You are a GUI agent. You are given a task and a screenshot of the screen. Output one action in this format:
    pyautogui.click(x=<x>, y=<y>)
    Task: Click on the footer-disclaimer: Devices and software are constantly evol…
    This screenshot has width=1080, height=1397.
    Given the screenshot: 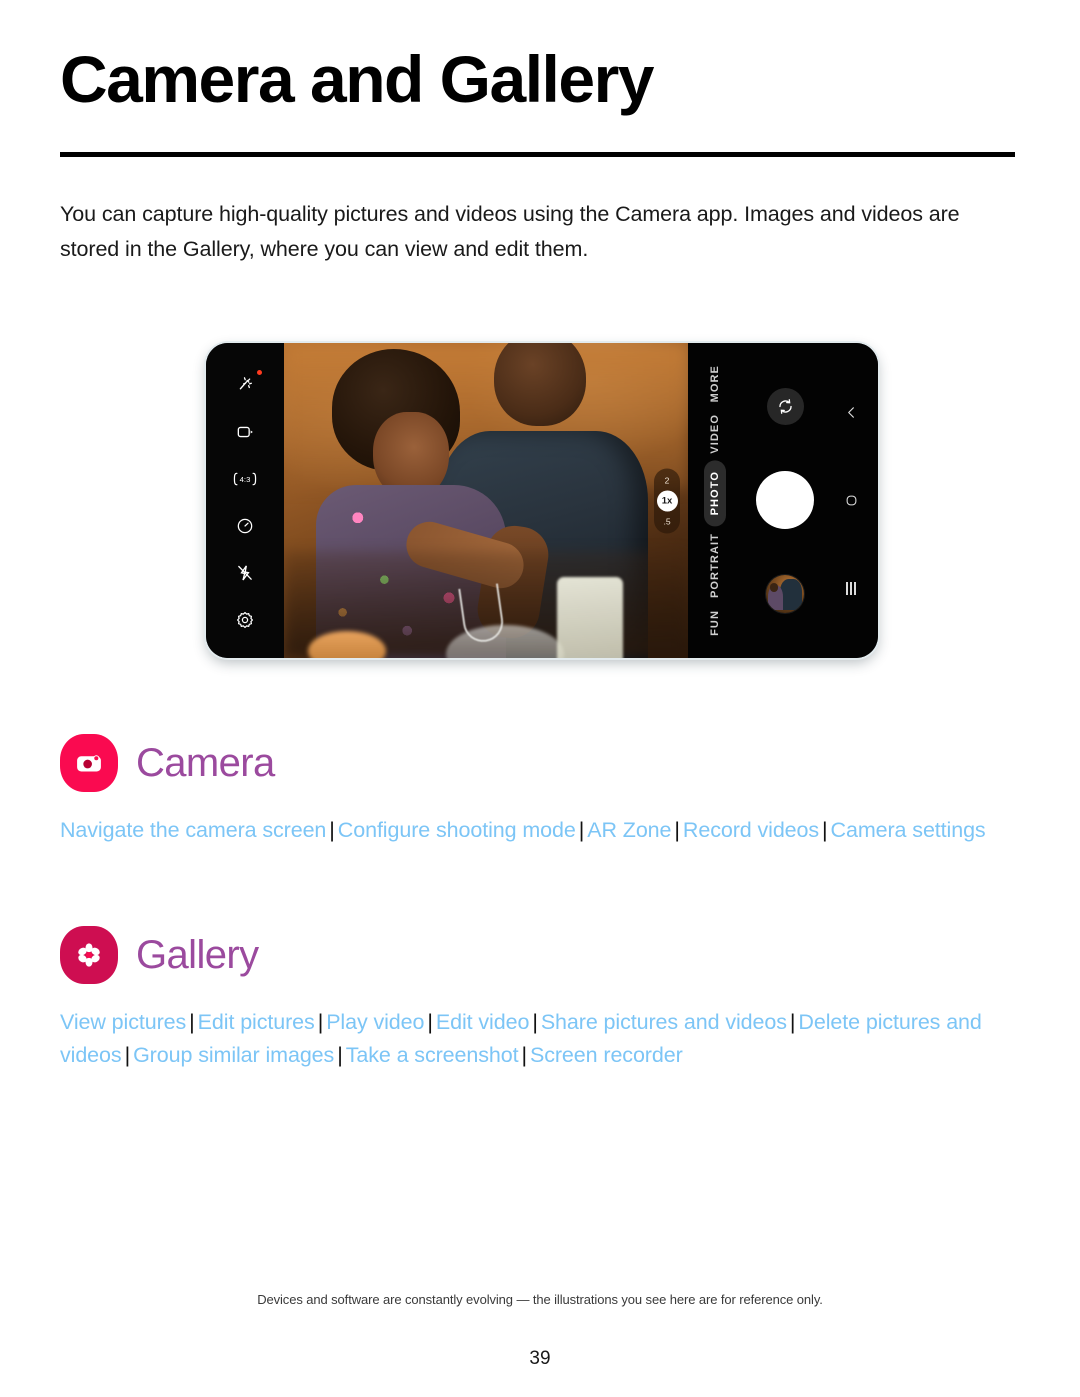 What is the action you would take?
    pyautogui.click(x=540, y=1299)
    